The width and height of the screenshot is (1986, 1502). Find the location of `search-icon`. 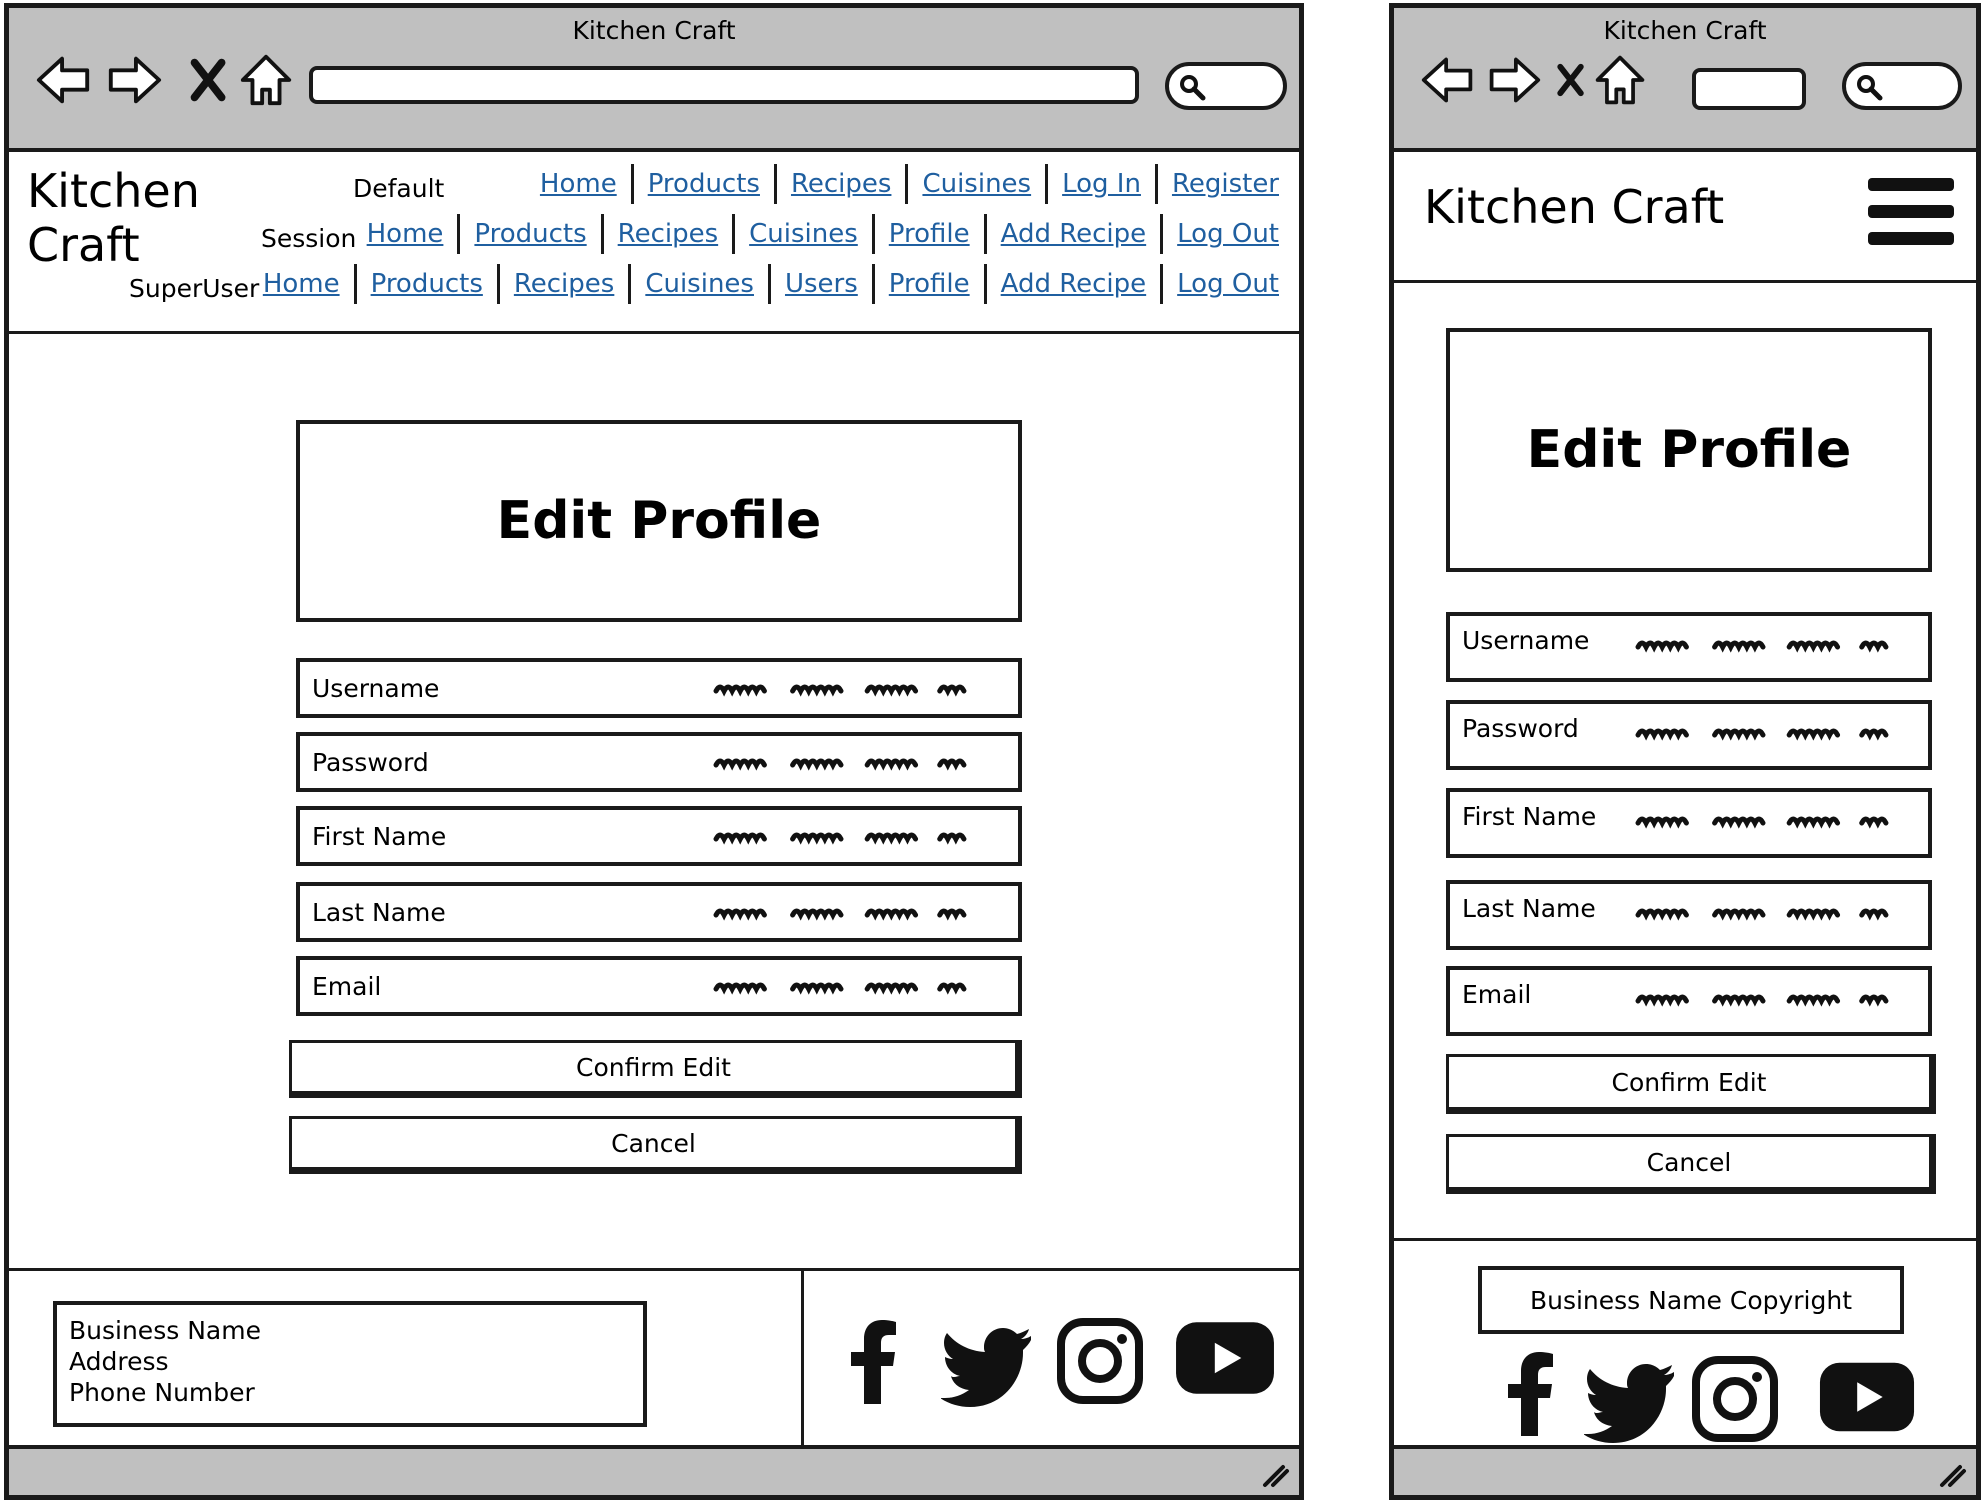

search-icon is located at coordinates (1192, 87).